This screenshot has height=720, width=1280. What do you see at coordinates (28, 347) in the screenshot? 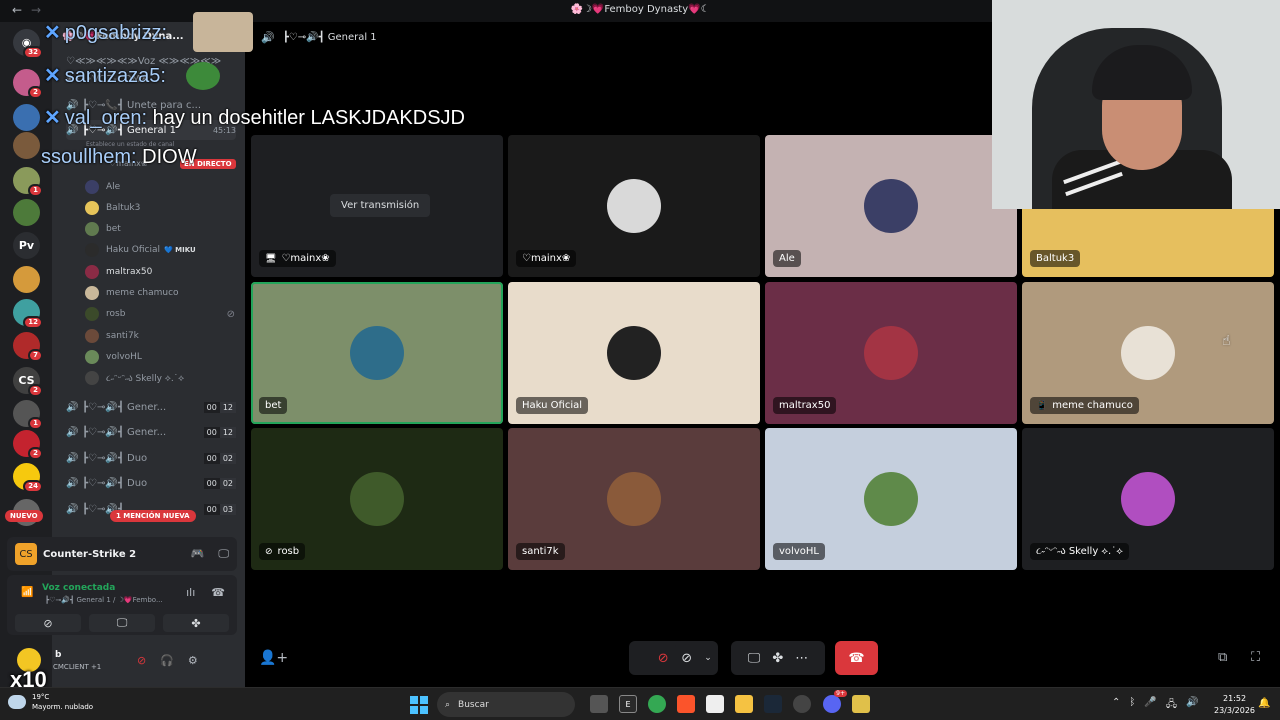
I see `server-icon: 7` at bounding box center [28, 347].